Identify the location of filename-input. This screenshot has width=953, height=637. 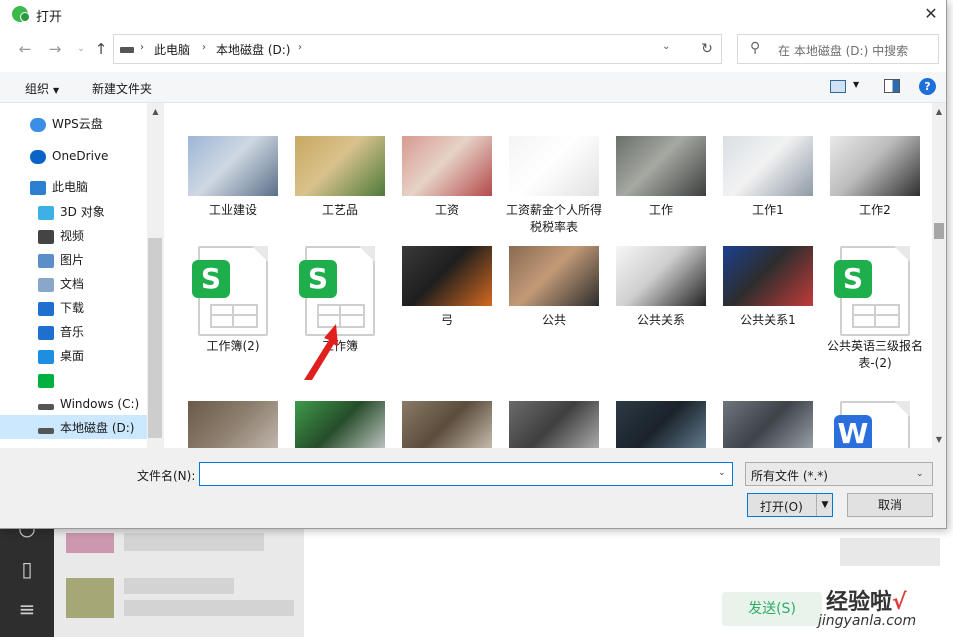
(466, 474).